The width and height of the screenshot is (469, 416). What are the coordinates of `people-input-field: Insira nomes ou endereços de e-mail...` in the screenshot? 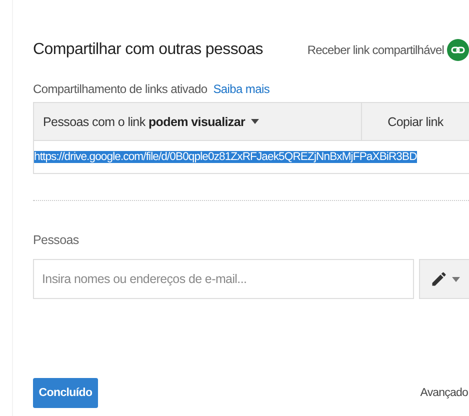 It's located at (223, 279).